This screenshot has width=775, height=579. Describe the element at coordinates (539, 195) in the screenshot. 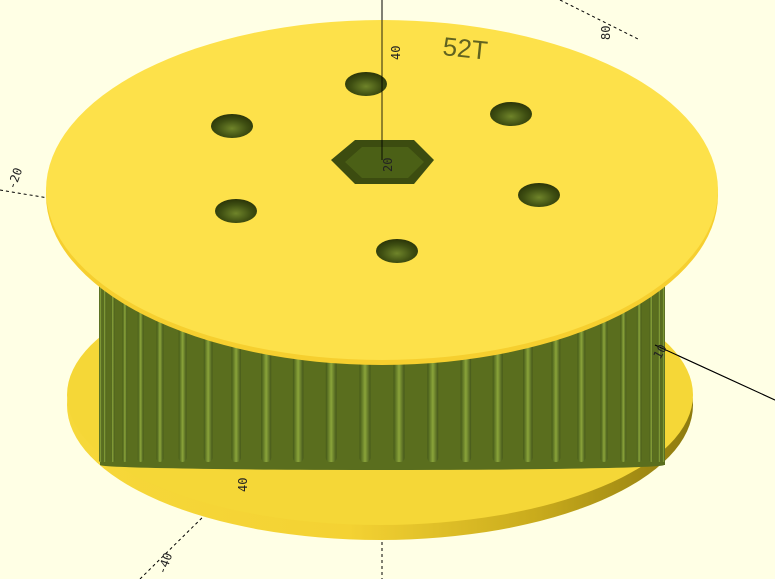

I see `hole-lower-right` at that location.